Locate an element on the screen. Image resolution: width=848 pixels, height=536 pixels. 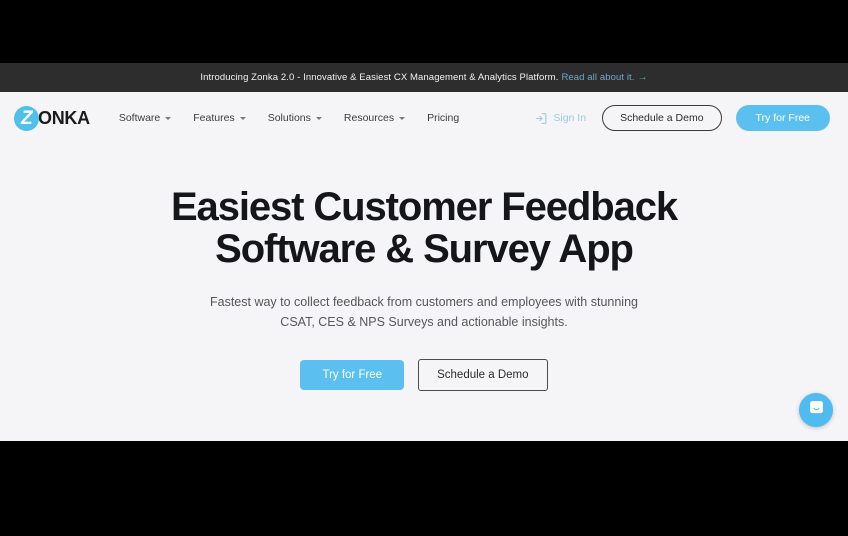
nav-item-label: Software is located at coordinates (139, 118).